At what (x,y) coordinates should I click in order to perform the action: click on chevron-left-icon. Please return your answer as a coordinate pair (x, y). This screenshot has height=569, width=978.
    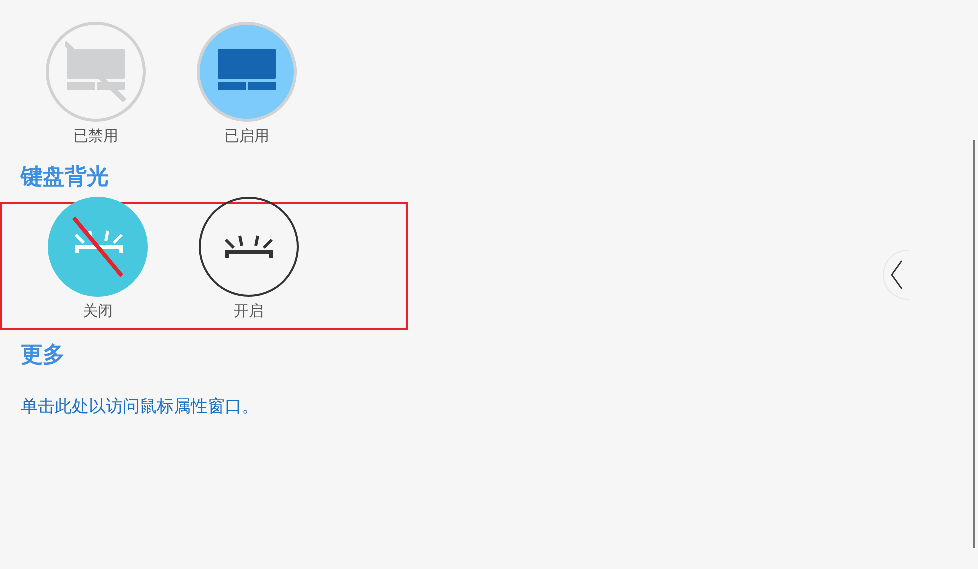
    Looking at the image, I should click on (897, 275).